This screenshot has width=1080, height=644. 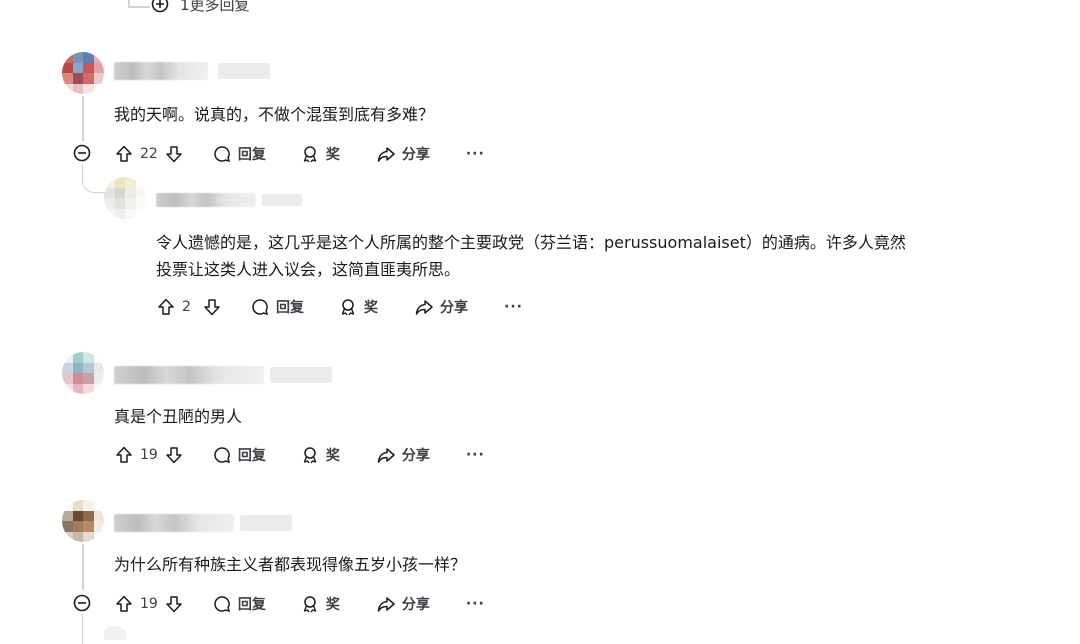 I want to click on comment-text: 我的天啊。说真的，不做个混蛋到底有多难？, so click(x=274, y=114).